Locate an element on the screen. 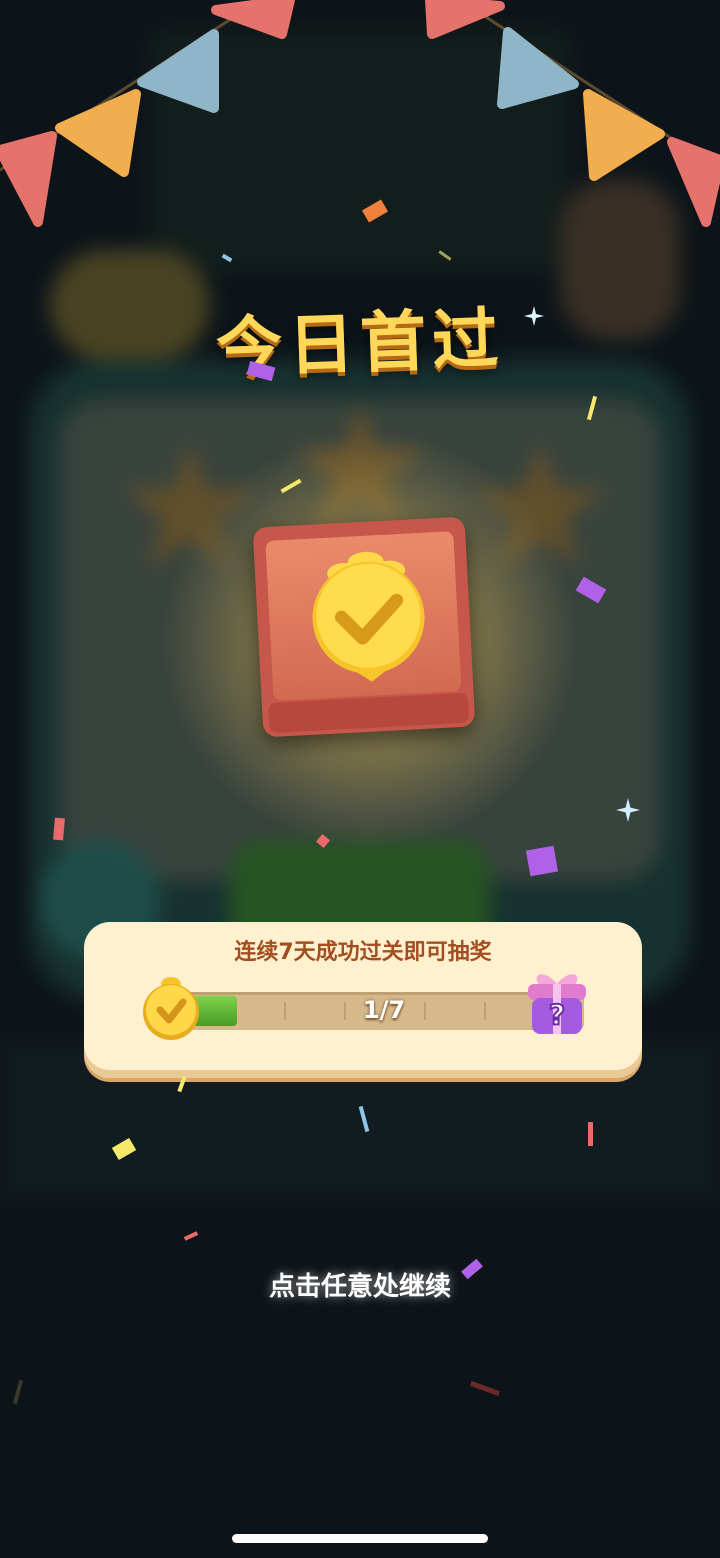 This screenshot has width=720, height=1558. streak-description: 连续7天成功过关即可抽奖 is located at coordinates (363, 952).